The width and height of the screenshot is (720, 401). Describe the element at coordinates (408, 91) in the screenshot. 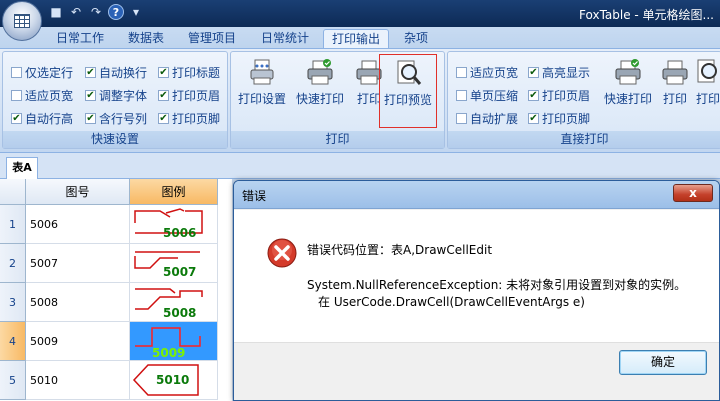

I see `print-preview-button: 打印预览` at that location.